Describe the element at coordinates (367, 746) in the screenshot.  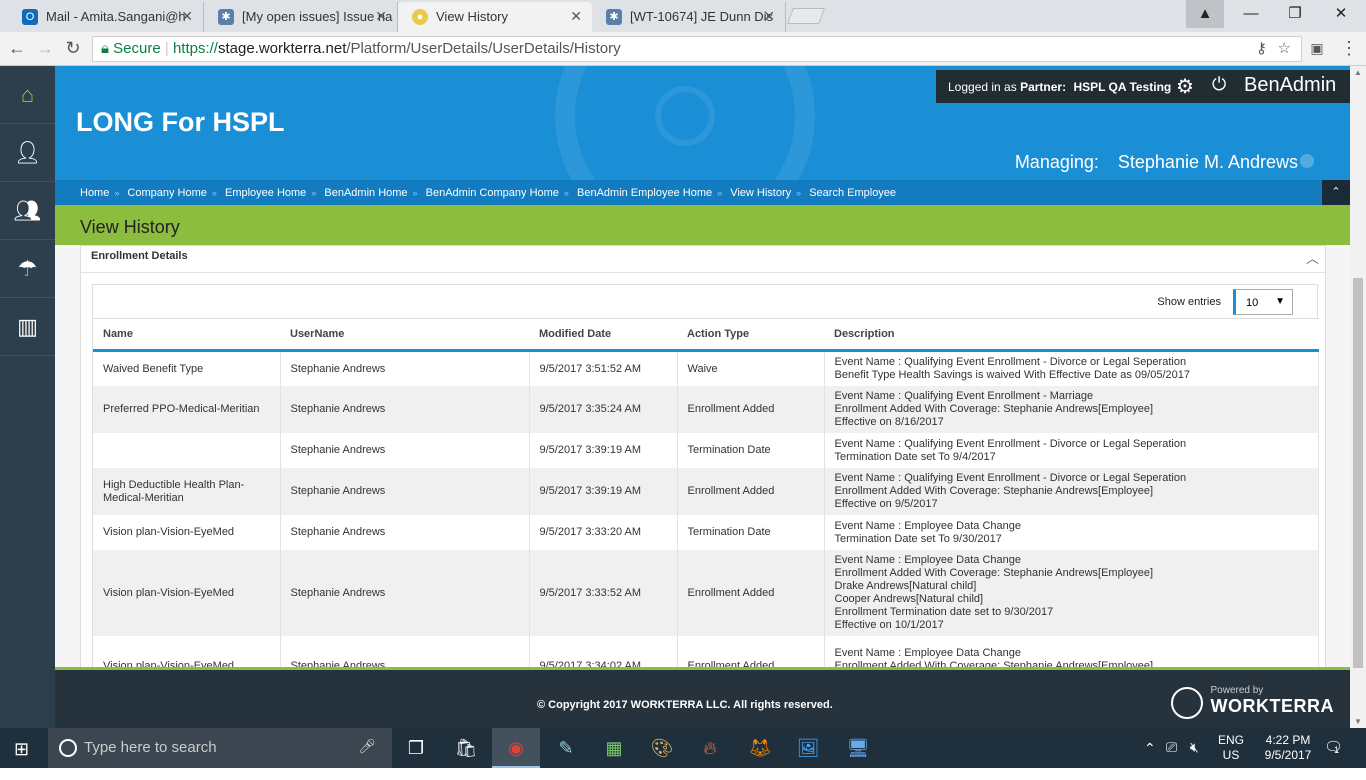
I see `microphone-icon: 🎤︎` at that location.